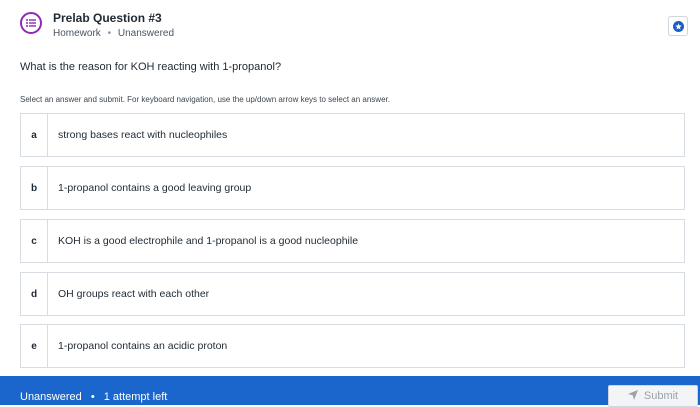 The image size is (700, 407). I want to click on attempt-status: Unanswered • 1 attempt left, so click(93, 397).